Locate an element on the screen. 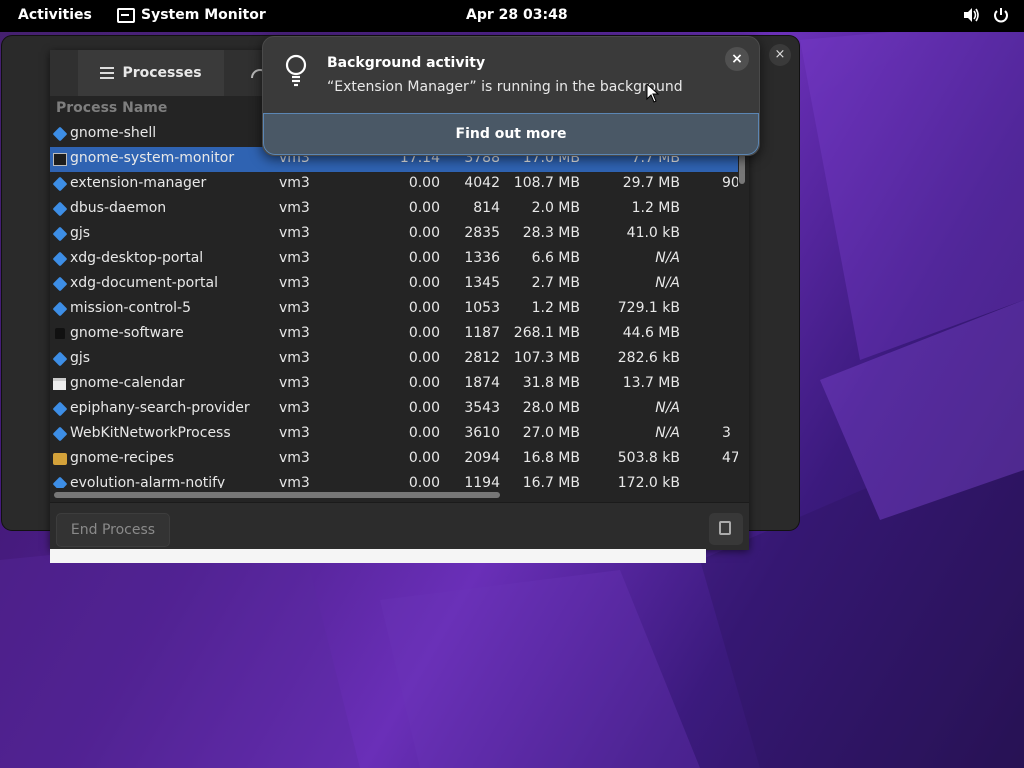 This screenshot has height=768, width=1024. process-id: 3610 is located at coordinates (482, 433).